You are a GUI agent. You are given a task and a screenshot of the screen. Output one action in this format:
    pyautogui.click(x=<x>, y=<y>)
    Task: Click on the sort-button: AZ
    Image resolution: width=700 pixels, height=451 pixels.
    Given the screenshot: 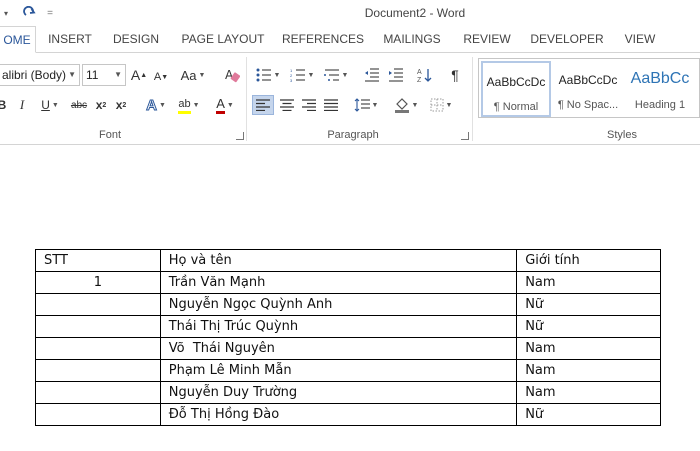 What is the action you would take?
    pyautogui.click(x=425, y=75)
    